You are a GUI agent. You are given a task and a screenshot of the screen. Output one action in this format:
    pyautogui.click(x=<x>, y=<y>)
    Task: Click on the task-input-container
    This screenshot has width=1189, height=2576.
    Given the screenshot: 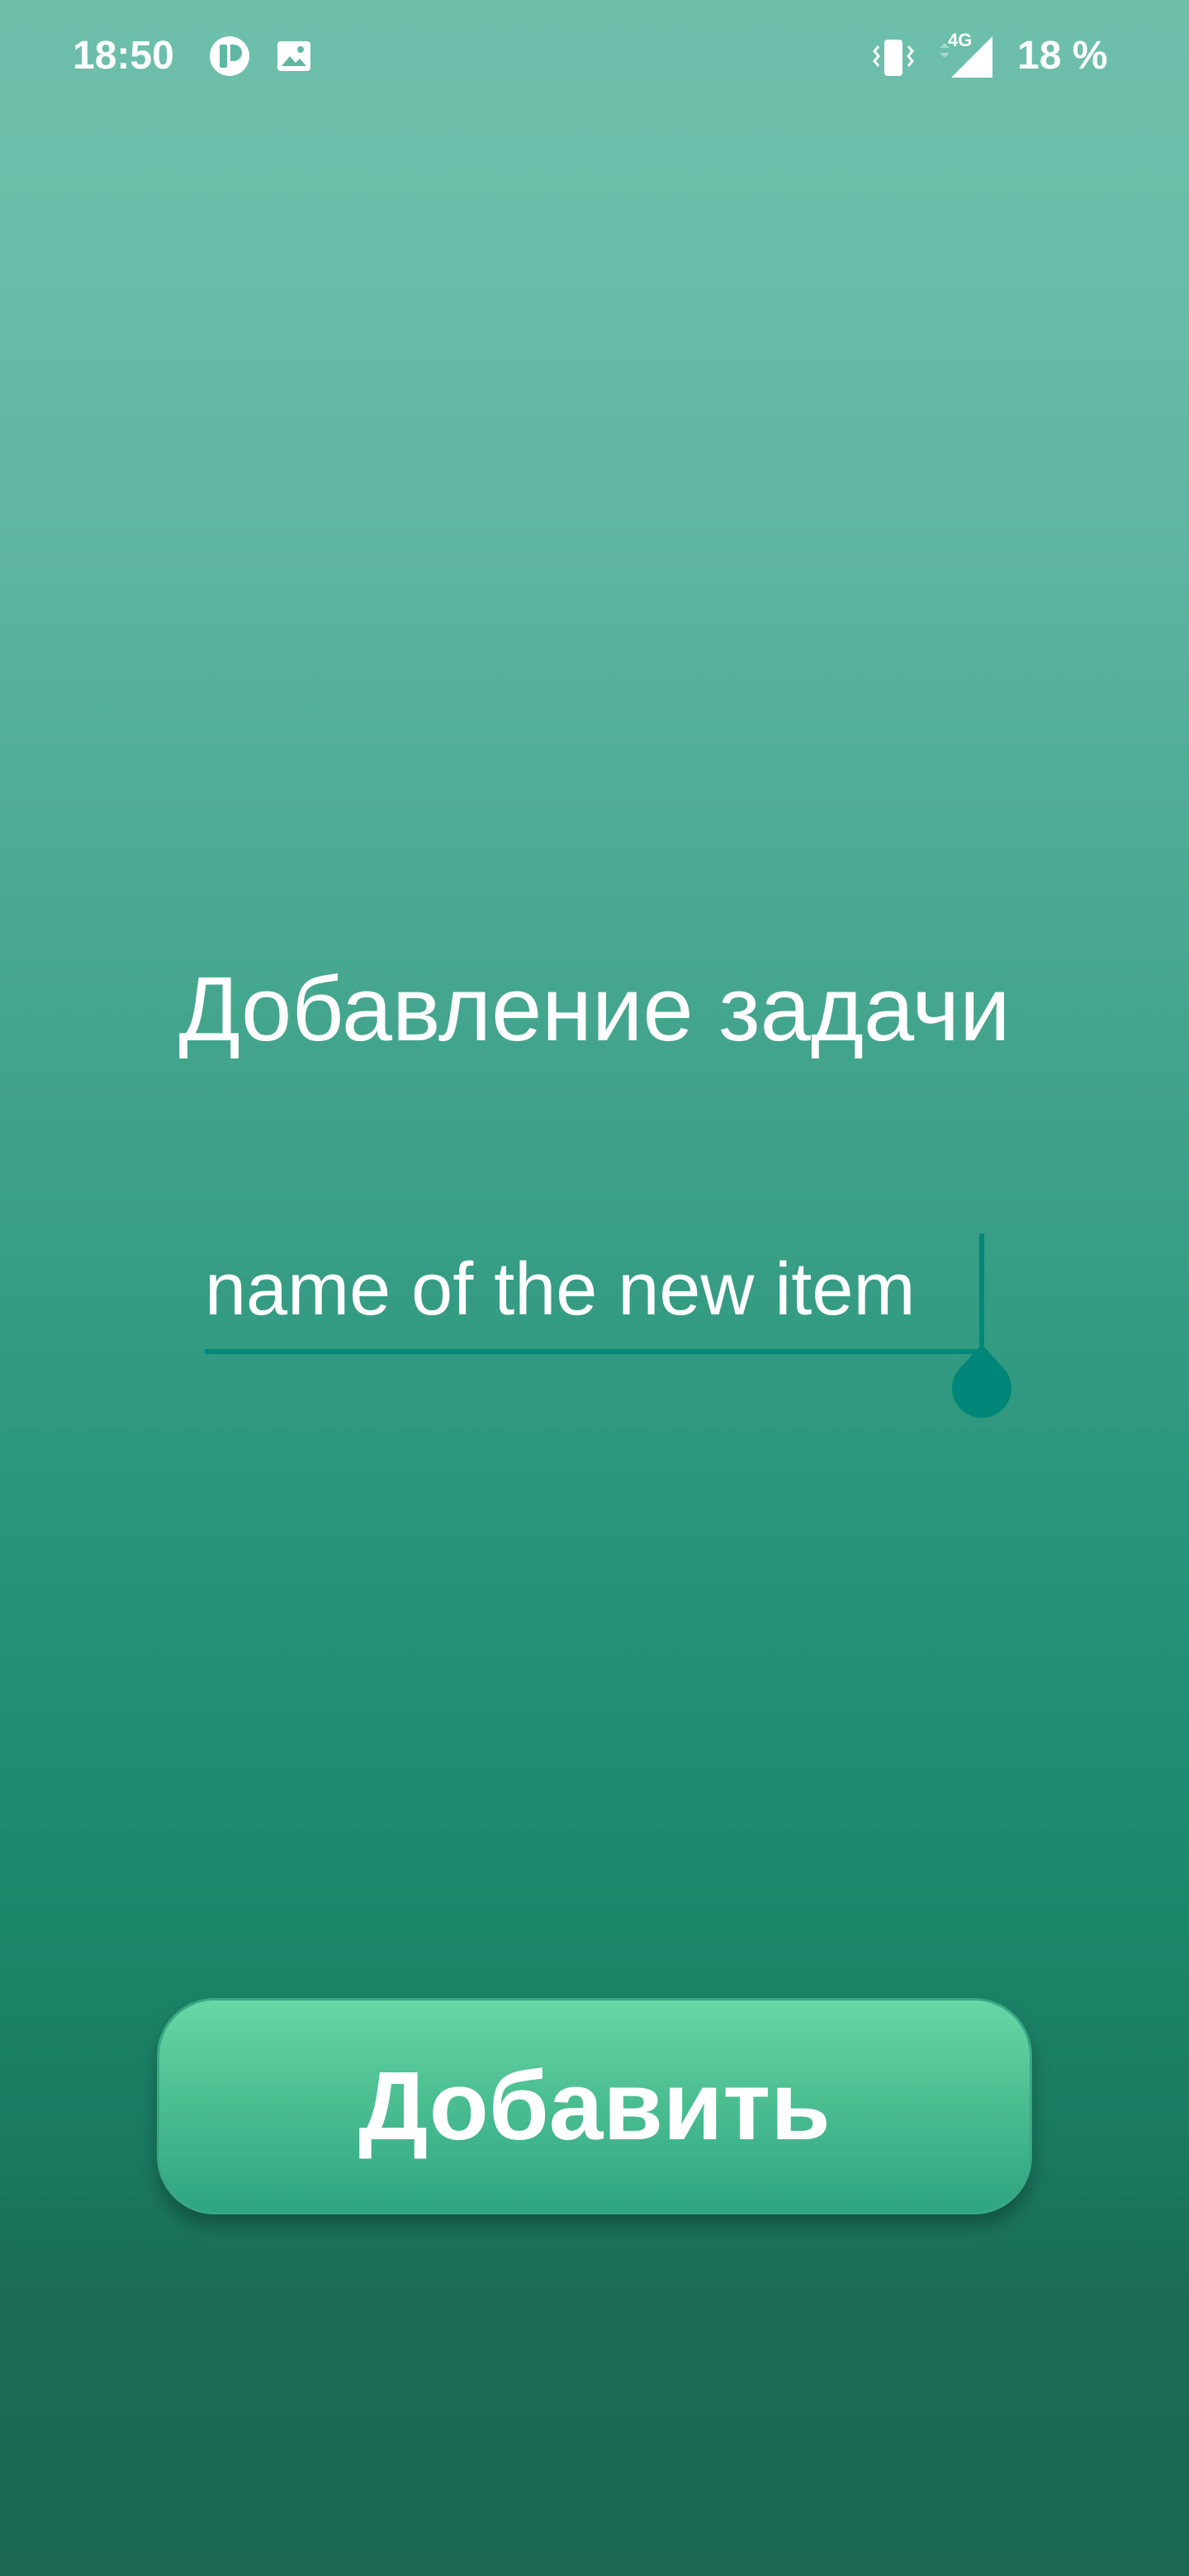 What is the action you would take?
    pyautogui.click(x=608, y=1324)
    